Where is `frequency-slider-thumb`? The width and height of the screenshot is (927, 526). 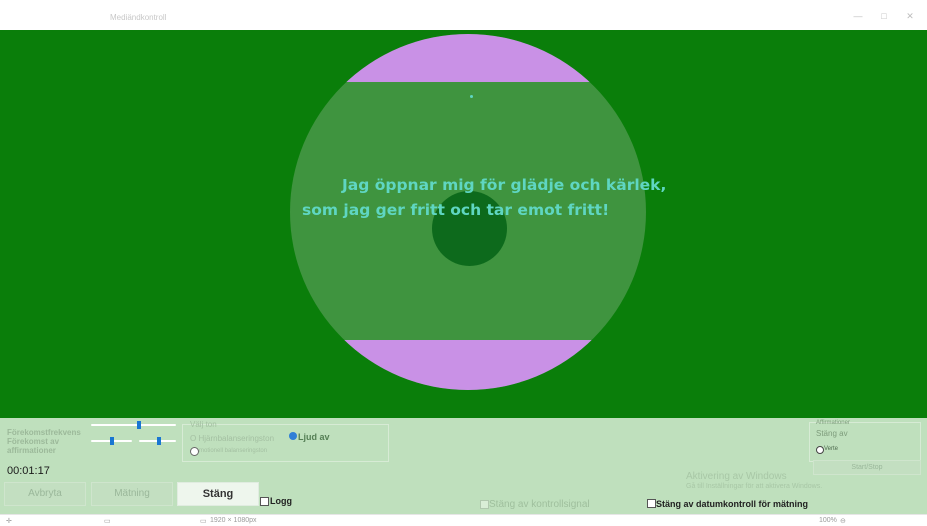 frequency-slider-thumb is located at coordinates (139, 425).